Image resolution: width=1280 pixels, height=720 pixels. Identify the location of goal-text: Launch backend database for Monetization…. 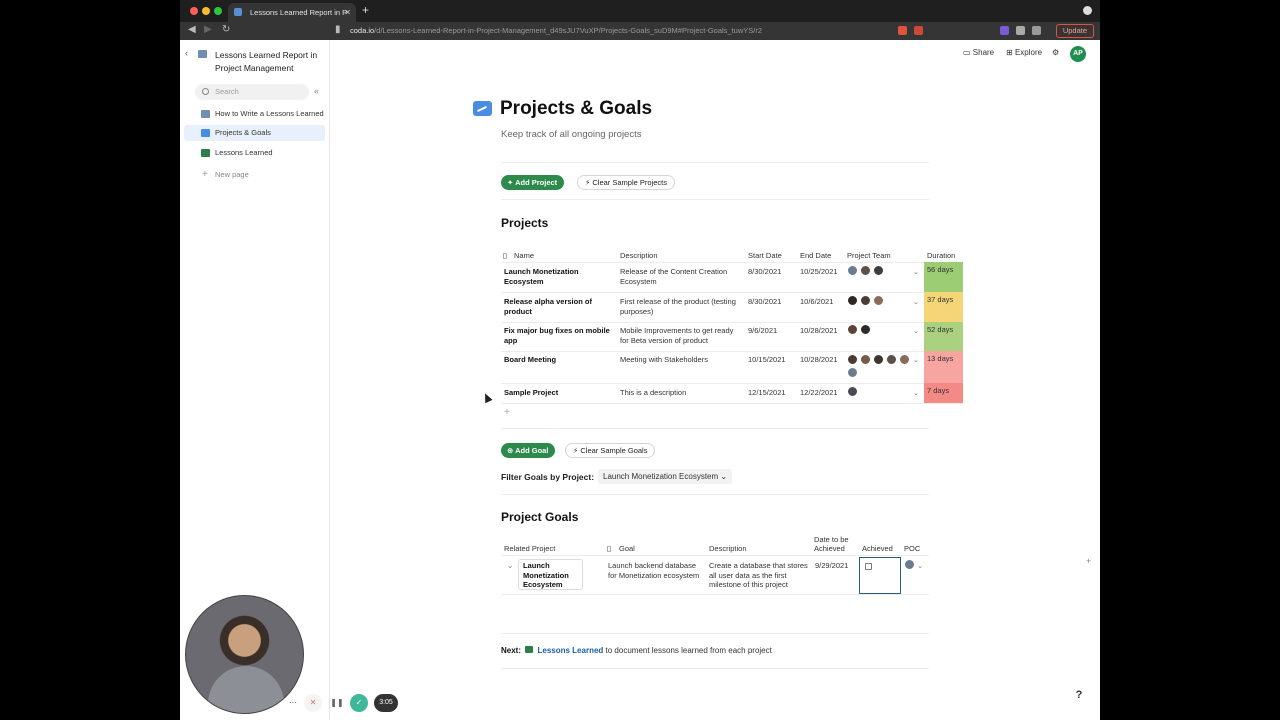
(656, 570).